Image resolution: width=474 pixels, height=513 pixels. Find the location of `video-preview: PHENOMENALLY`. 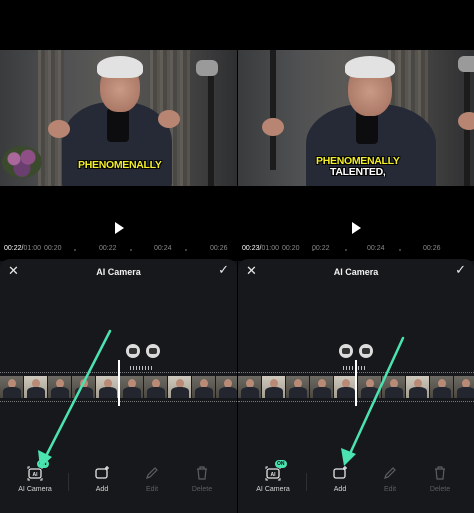

video-preview: PHENOMENALLY is located at coordinates (118, 118).